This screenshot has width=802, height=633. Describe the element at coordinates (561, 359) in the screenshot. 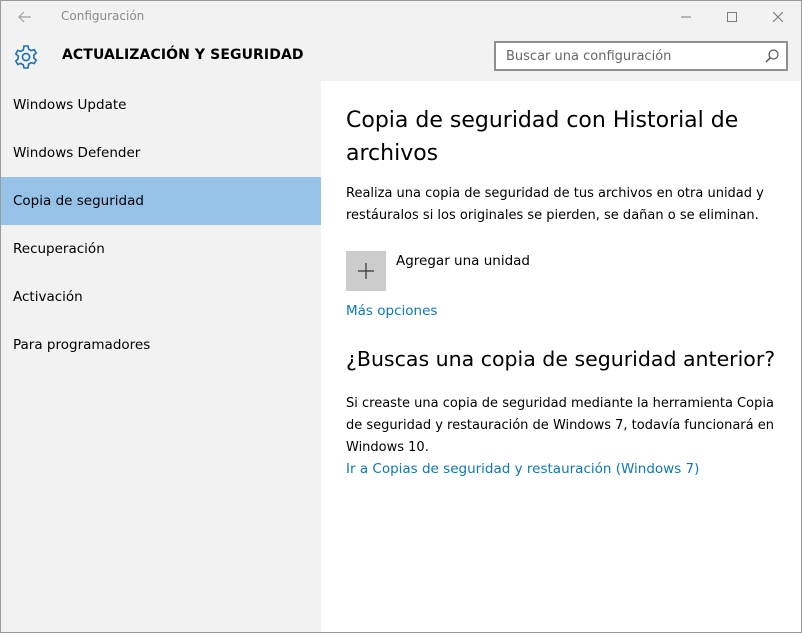

I see `older-backup-heading: ¿Buscas una copia de seguridad anterior?` at that location.